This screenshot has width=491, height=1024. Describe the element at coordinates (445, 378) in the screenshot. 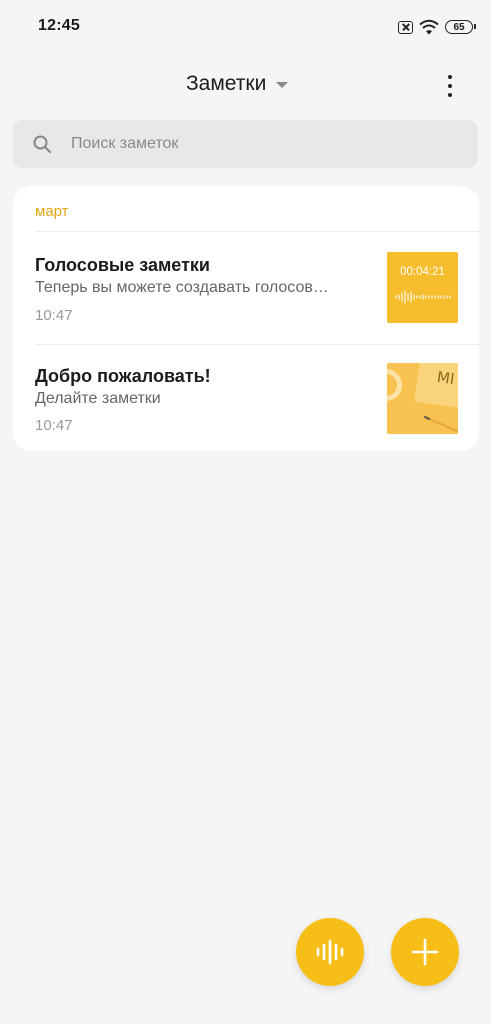

I see `thumbnail-text: MI` at that location.